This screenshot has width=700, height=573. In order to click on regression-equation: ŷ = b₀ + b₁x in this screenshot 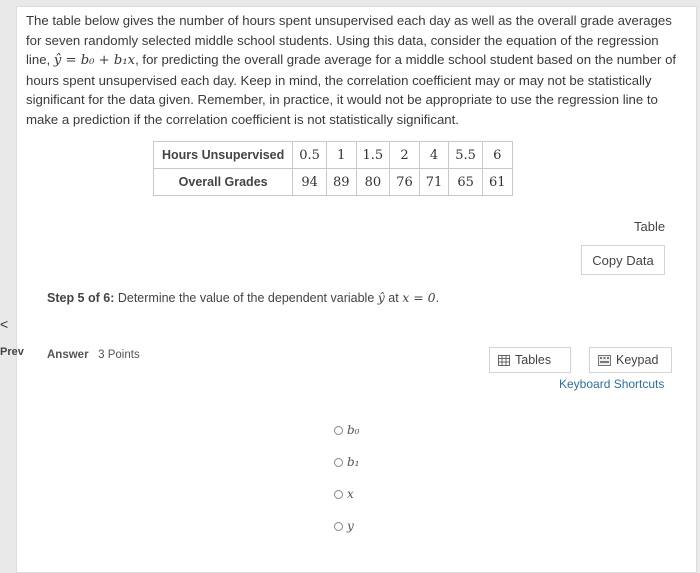, I will do `click(94, 60)`.